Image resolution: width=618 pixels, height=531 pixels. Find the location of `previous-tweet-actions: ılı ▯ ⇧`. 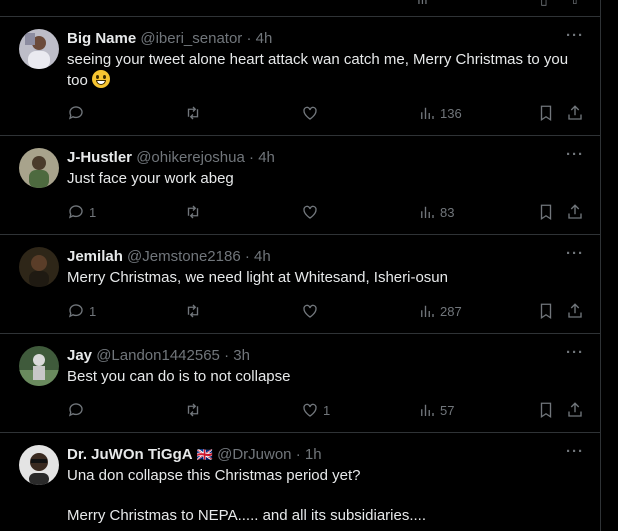

previous-tweet-actions: ılı ▯ ⇧ is located at coordinates (300, 8).